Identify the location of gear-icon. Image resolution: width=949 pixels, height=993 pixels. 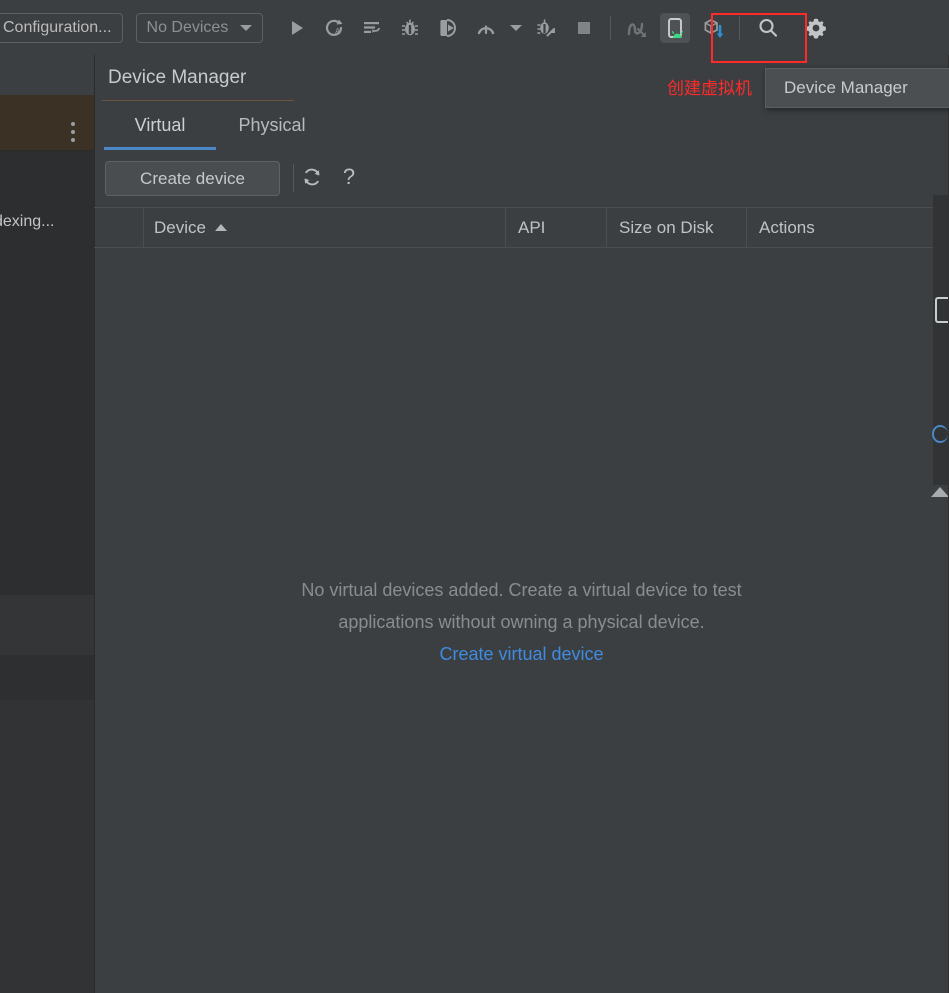
(816, 28).